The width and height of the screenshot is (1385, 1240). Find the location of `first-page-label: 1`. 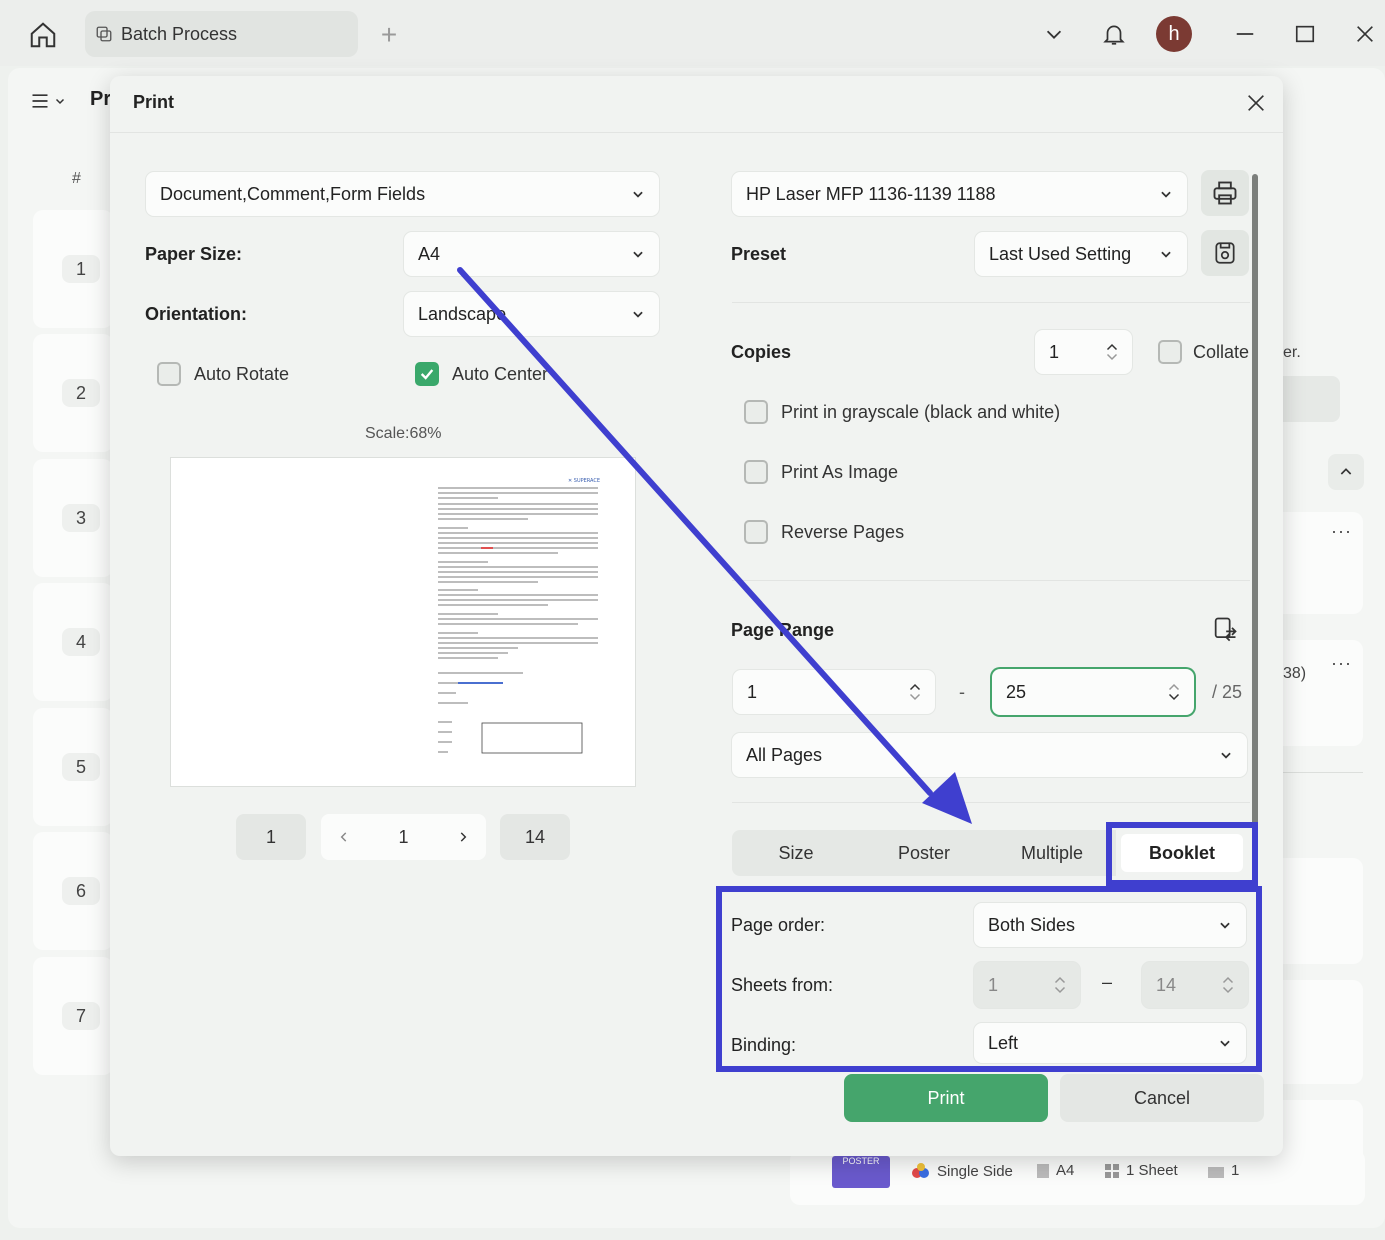

first-page-label: 1 is located at coordinates (270, 836).